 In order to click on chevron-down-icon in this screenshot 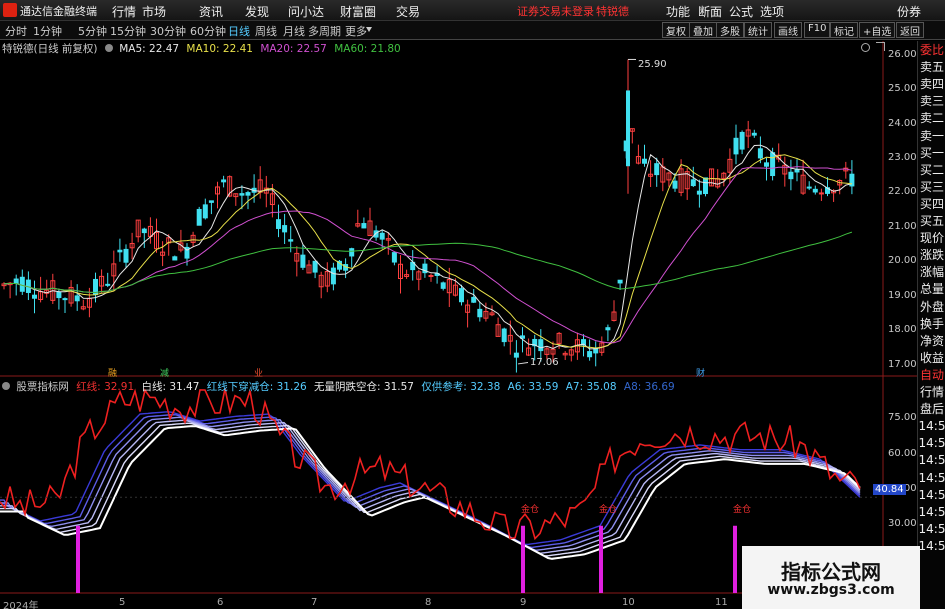, I will do `click(369, 29)`.